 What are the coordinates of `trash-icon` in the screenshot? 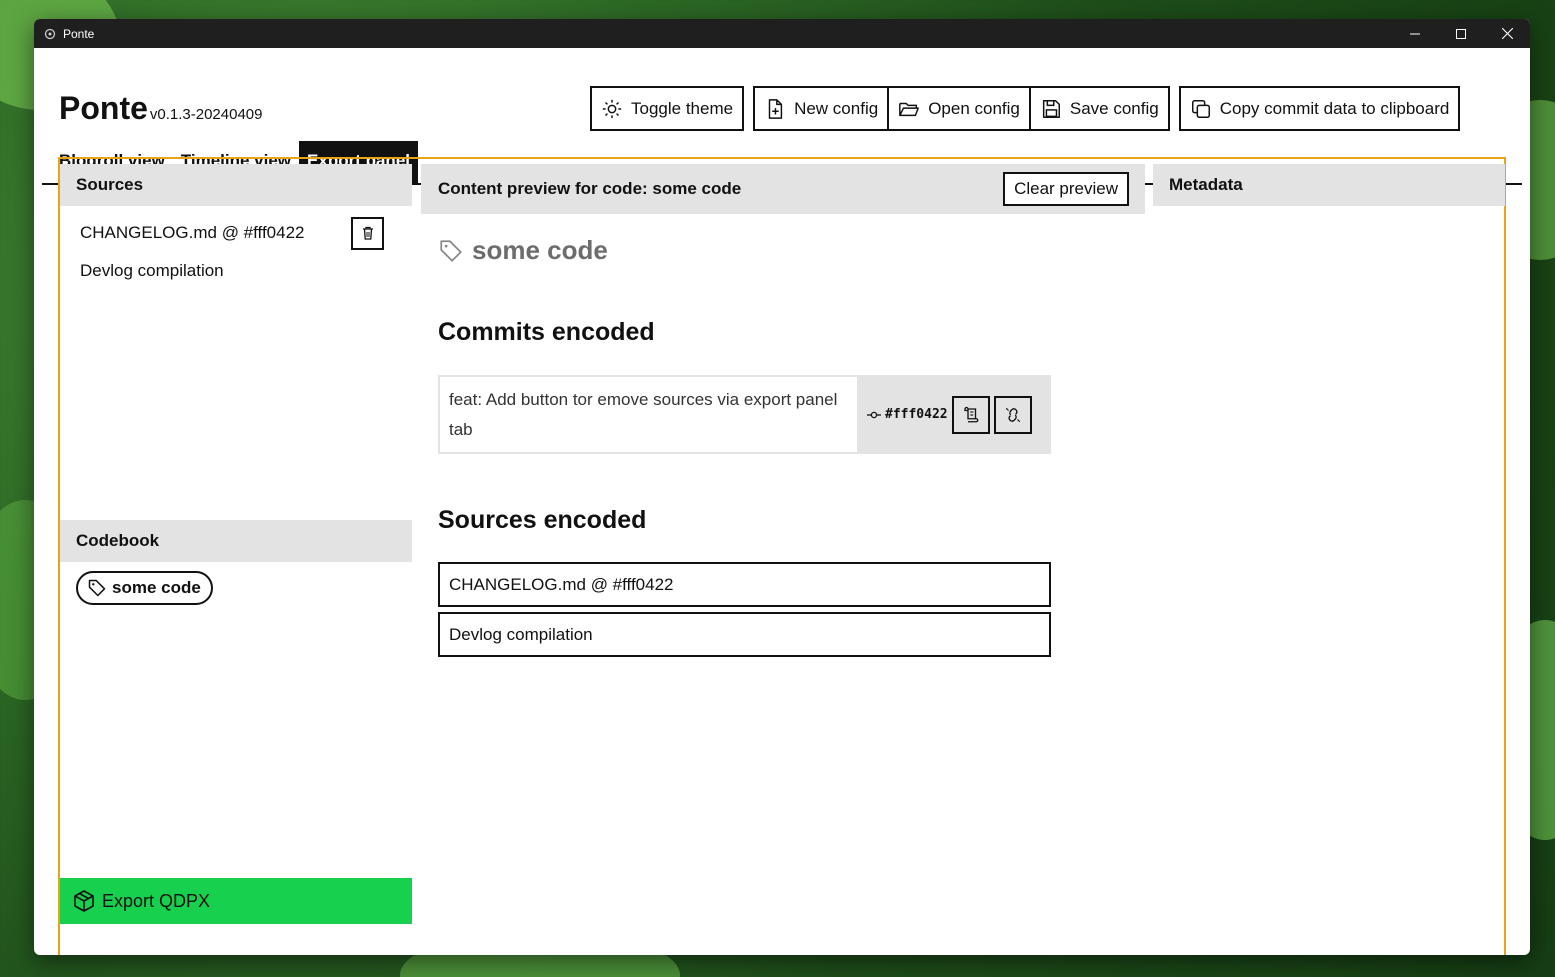 It's located at (367, 233).